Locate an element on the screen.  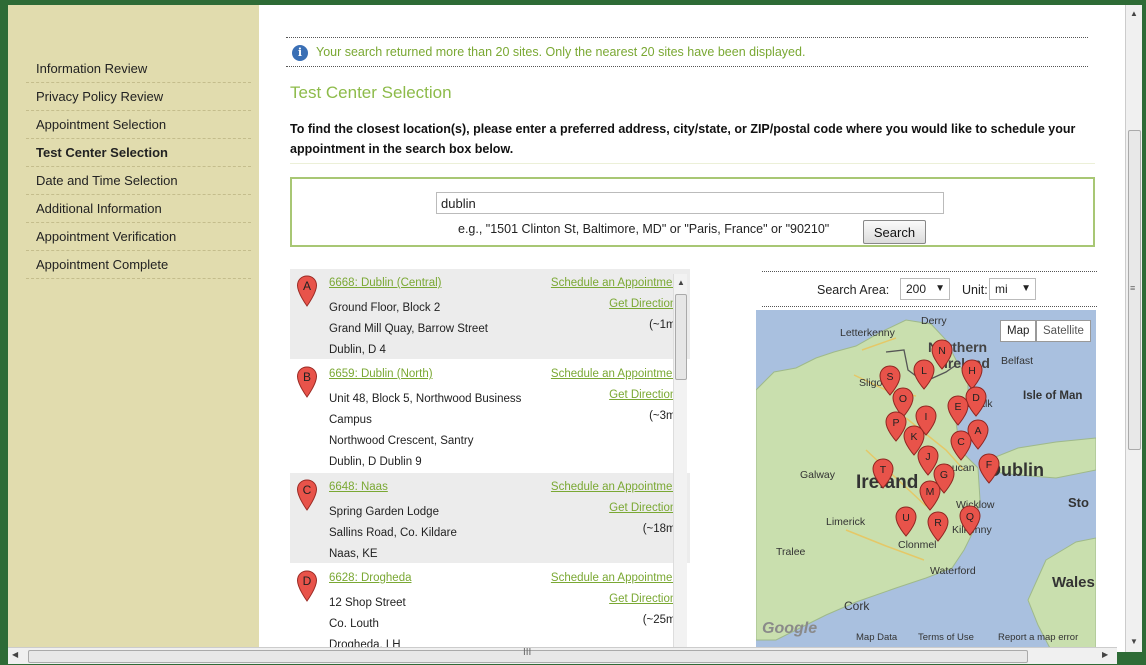
sidebar-item-date-and-time-selection: Date and Time Selection is located at coordinates (138, 181).